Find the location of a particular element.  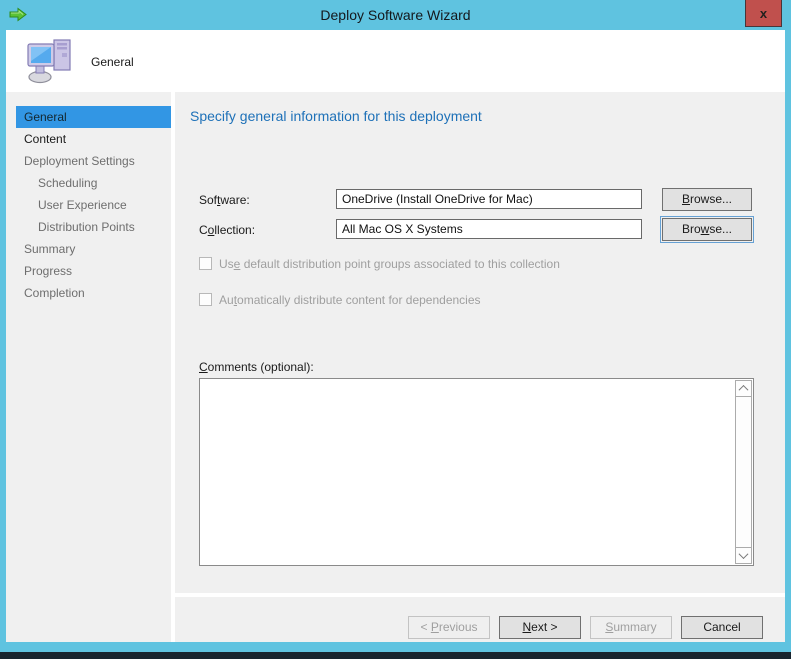

close-button: x is located at coordinates (763, 13).